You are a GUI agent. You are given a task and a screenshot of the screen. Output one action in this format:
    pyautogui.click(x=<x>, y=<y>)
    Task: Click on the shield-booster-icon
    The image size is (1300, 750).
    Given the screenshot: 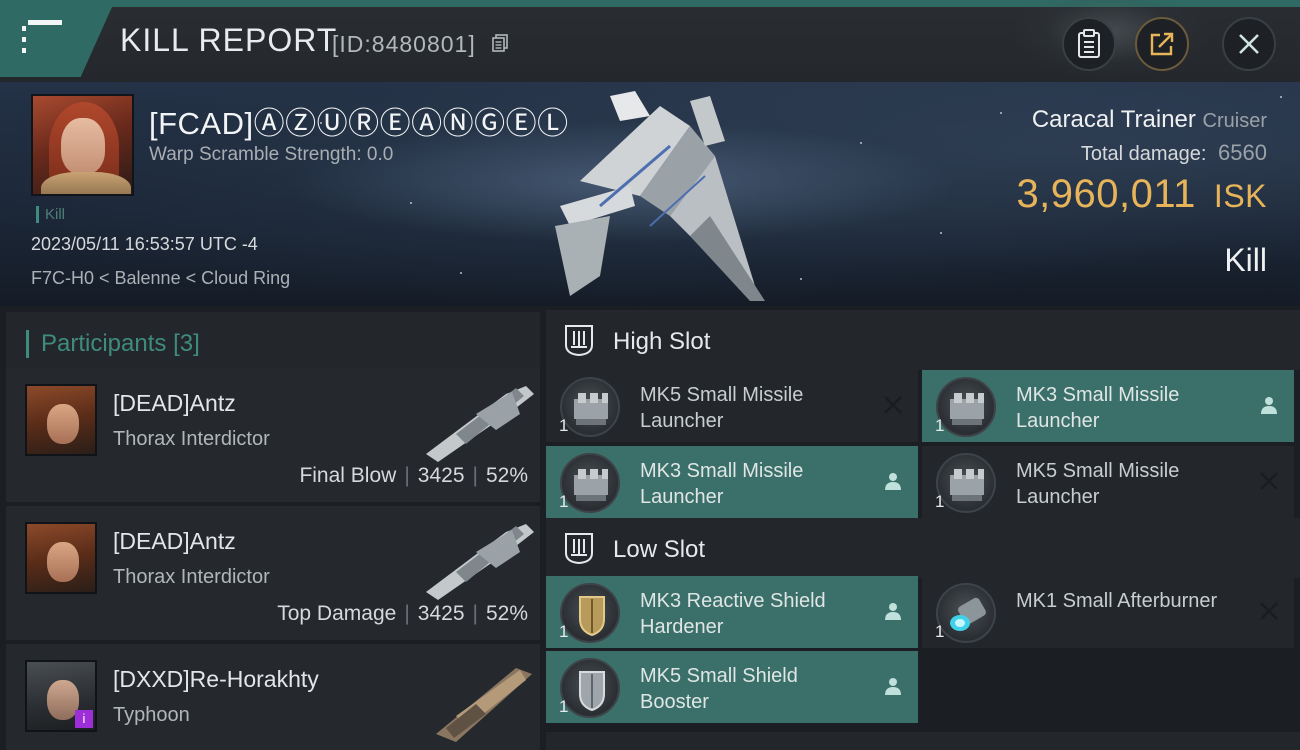 What is the action you would take?
    pyautogui.click(x=590, y=688)
    